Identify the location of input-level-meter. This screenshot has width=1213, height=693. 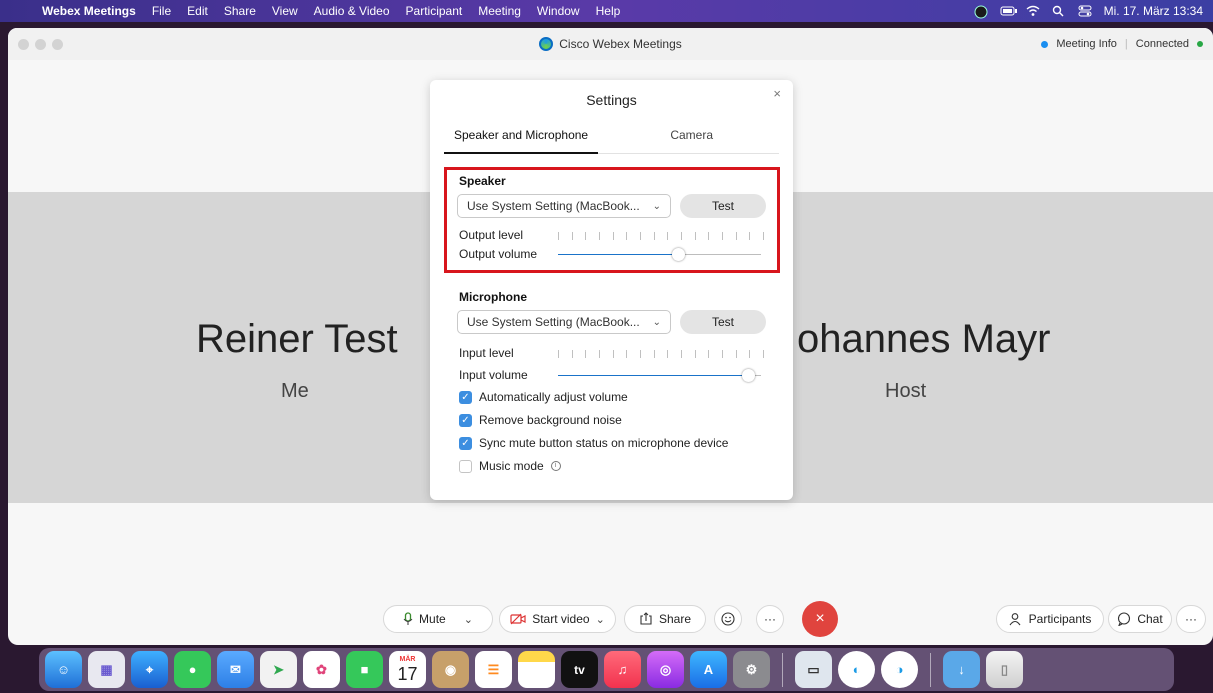
(661, 355).